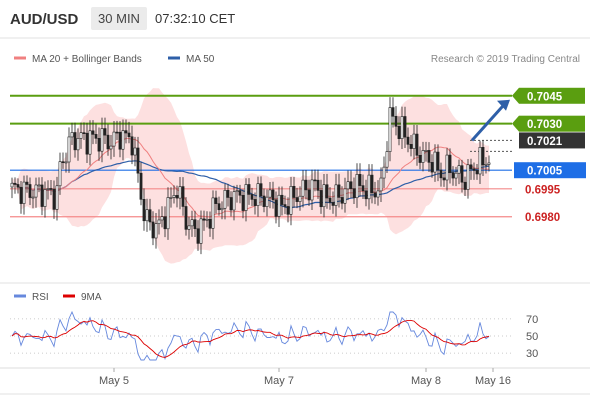 This screenshot has width=590, height=400. What do you see at coordinates (532, 337) in the screenshot?
I see `rsi-tick-50: 50` at bounding box center [532, 337].